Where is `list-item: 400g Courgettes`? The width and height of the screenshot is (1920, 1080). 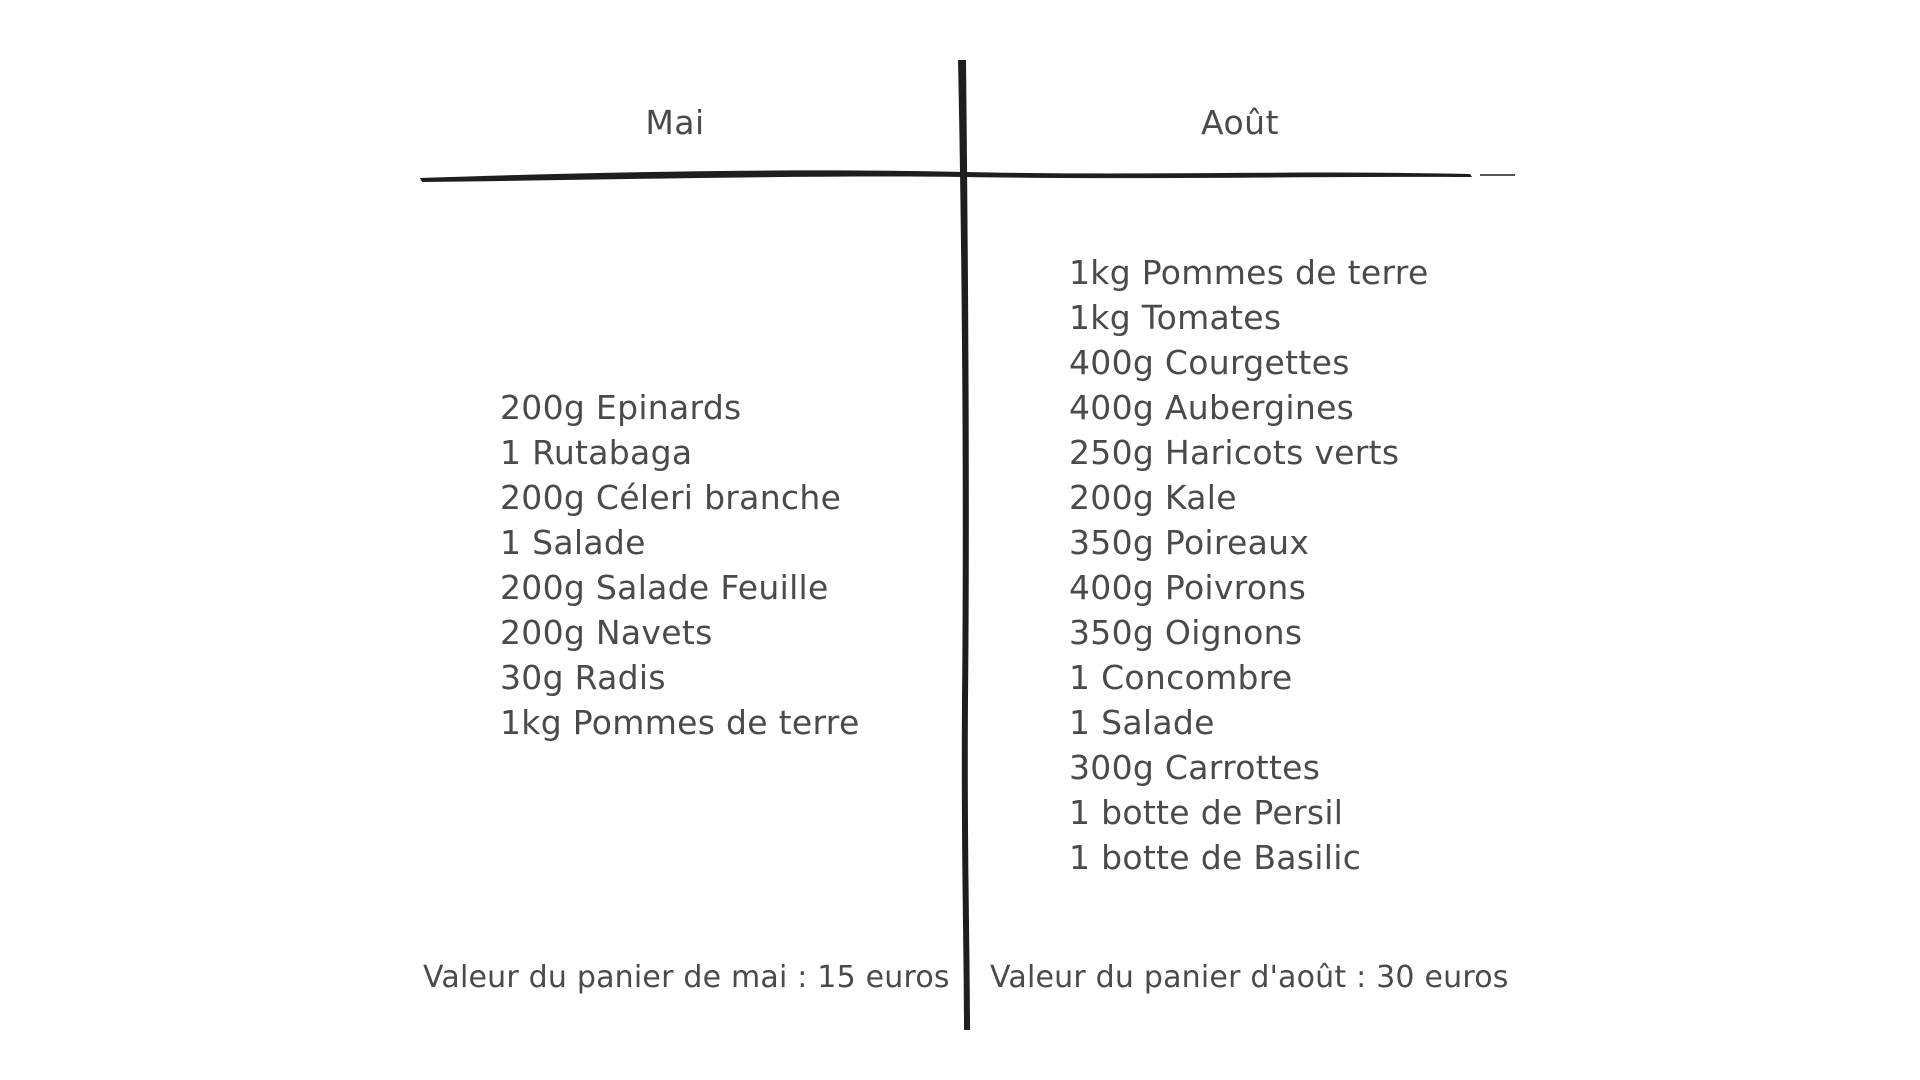
list-item: 400g Courgettes is located at coordinates (1209, 362).